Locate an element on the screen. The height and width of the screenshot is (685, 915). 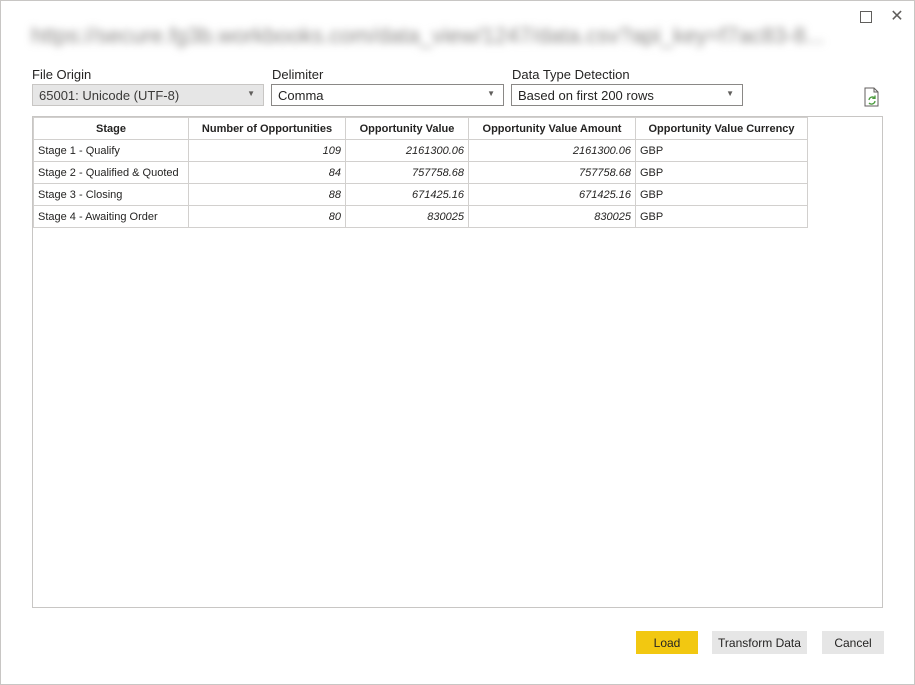
data-type-detection-select: Based on first 200 rows ▼ is located at coordinates (627, 95).